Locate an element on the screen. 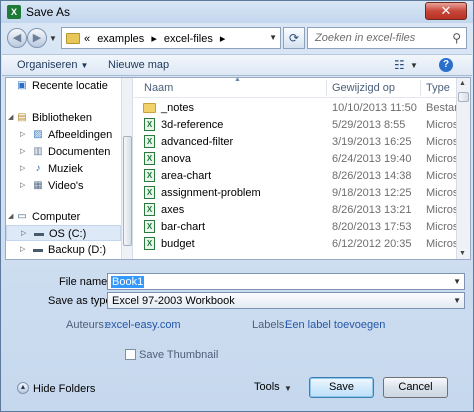 This screenshot has height=412, width=474. labels-field: Een label toevoegen is located at coordinates (335, 325).